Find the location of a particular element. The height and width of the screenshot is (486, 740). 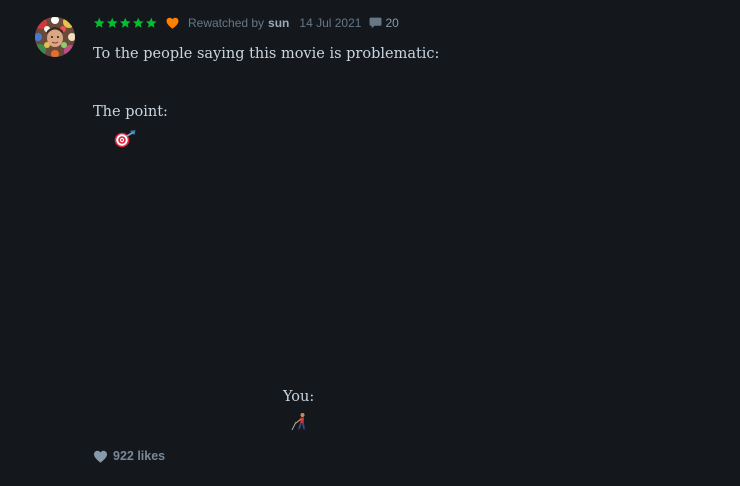

rating-stars is located at coordinates (125, 23).